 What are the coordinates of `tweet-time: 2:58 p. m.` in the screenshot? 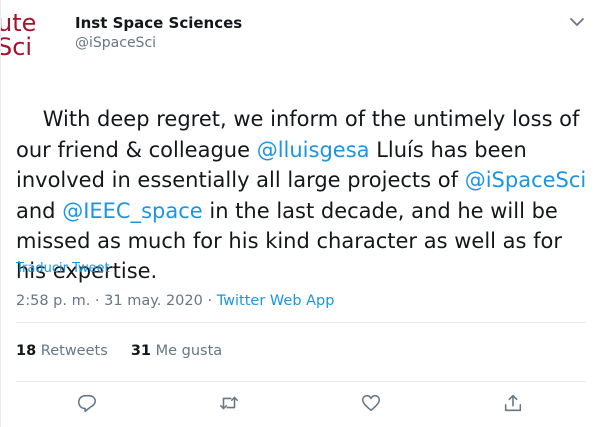 It's located at (53, 301).